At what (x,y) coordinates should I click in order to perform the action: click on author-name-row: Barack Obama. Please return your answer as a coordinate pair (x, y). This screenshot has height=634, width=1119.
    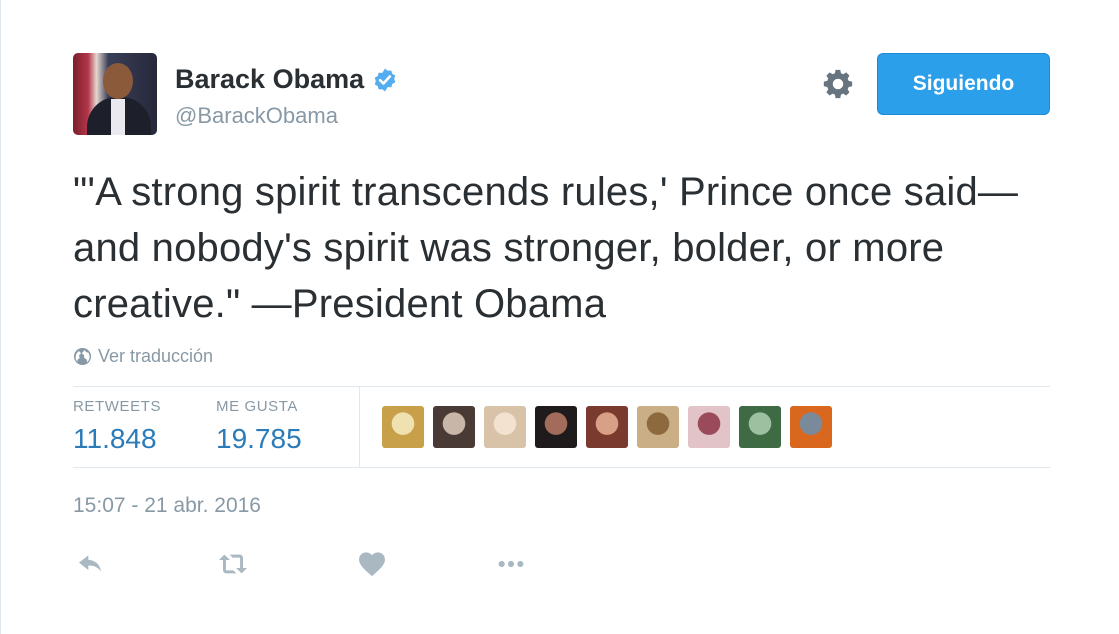
    Looking at the image, I should click on (286, 79).